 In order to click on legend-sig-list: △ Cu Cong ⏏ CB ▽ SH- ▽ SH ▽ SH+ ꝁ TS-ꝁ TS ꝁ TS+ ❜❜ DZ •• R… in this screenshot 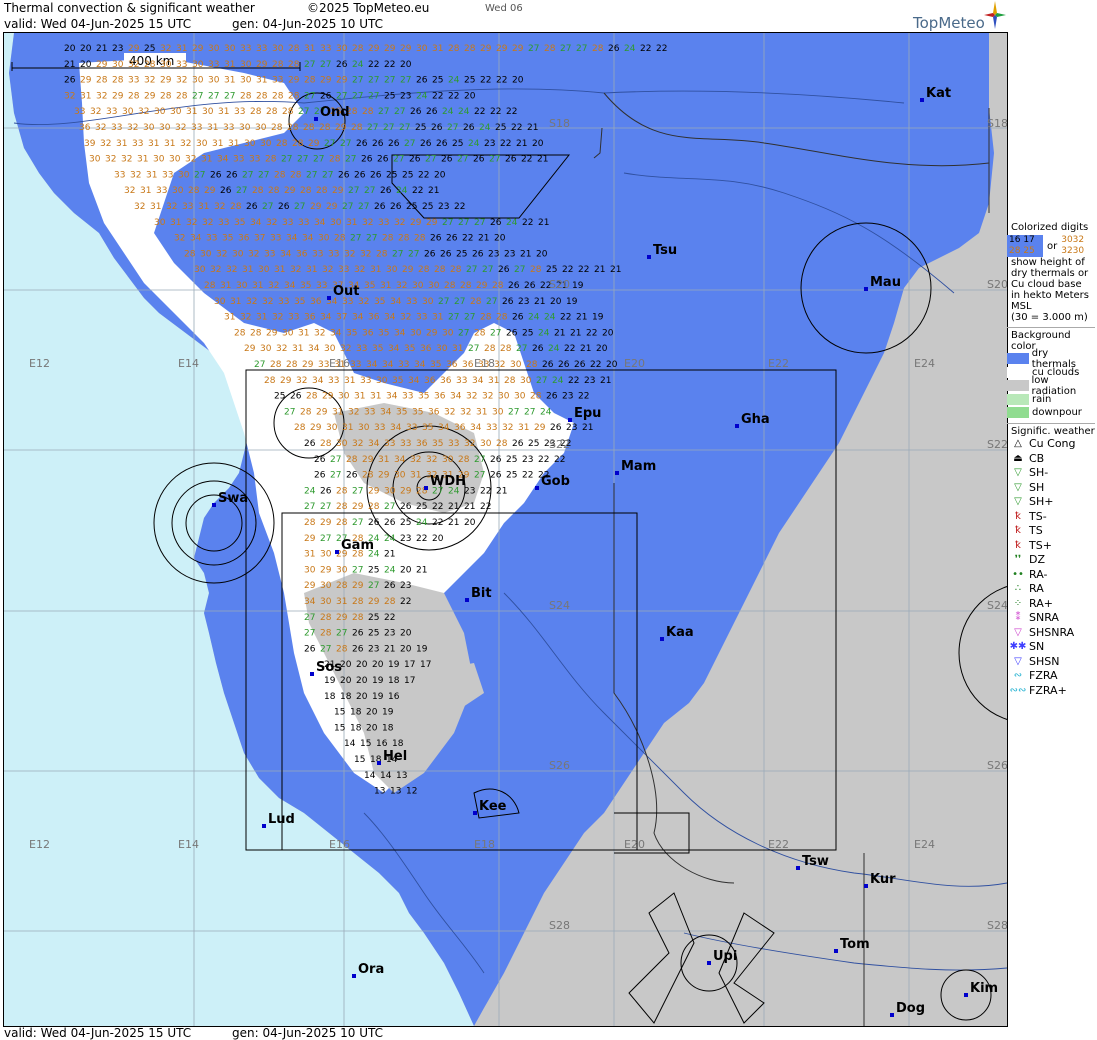, I will do `click(1051, 567)`.